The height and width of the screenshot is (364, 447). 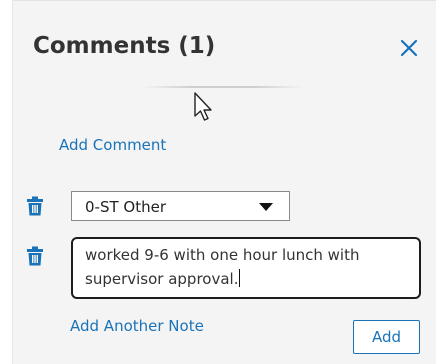 What do you see at coordinates (204, 109) in the screenshot?
I see `mouse-cursor-icon` at bounding box center [204, 109].